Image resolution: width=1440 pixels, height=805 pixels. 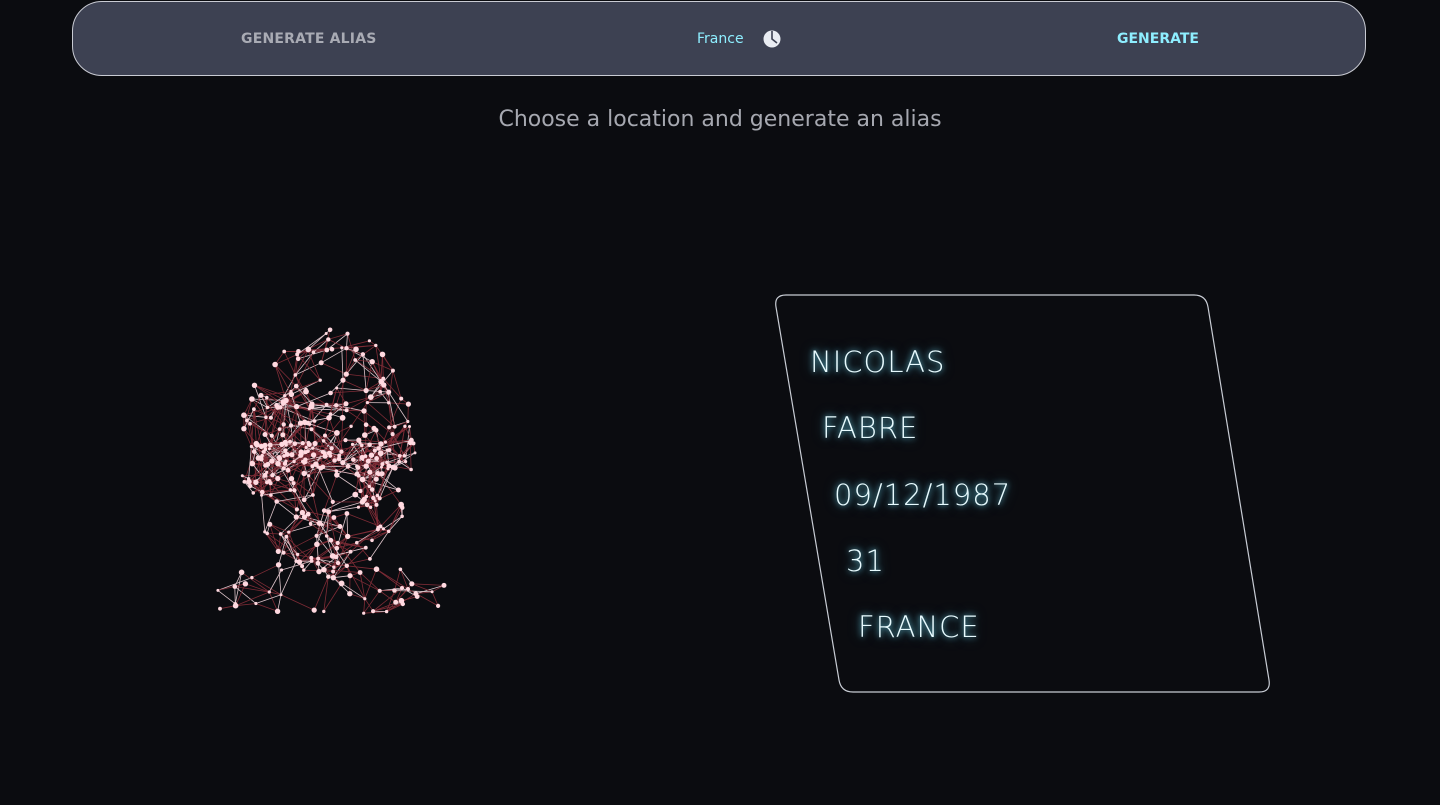 What do you see at coordinates (923, 495) in the screenshot?
I see `alias-birth-date: 09/12/1987` at bounding box center [923, 495].